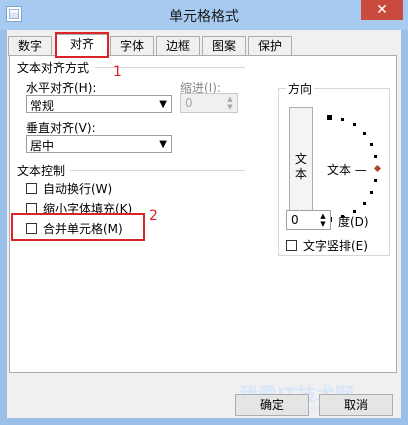 This screenshot has height=425, width=408. What do you see at coordinates (61, 128) in the screenshot?
I see `vertical-align-label: 垂直对齐(V):` at bounding box center [61, 128].